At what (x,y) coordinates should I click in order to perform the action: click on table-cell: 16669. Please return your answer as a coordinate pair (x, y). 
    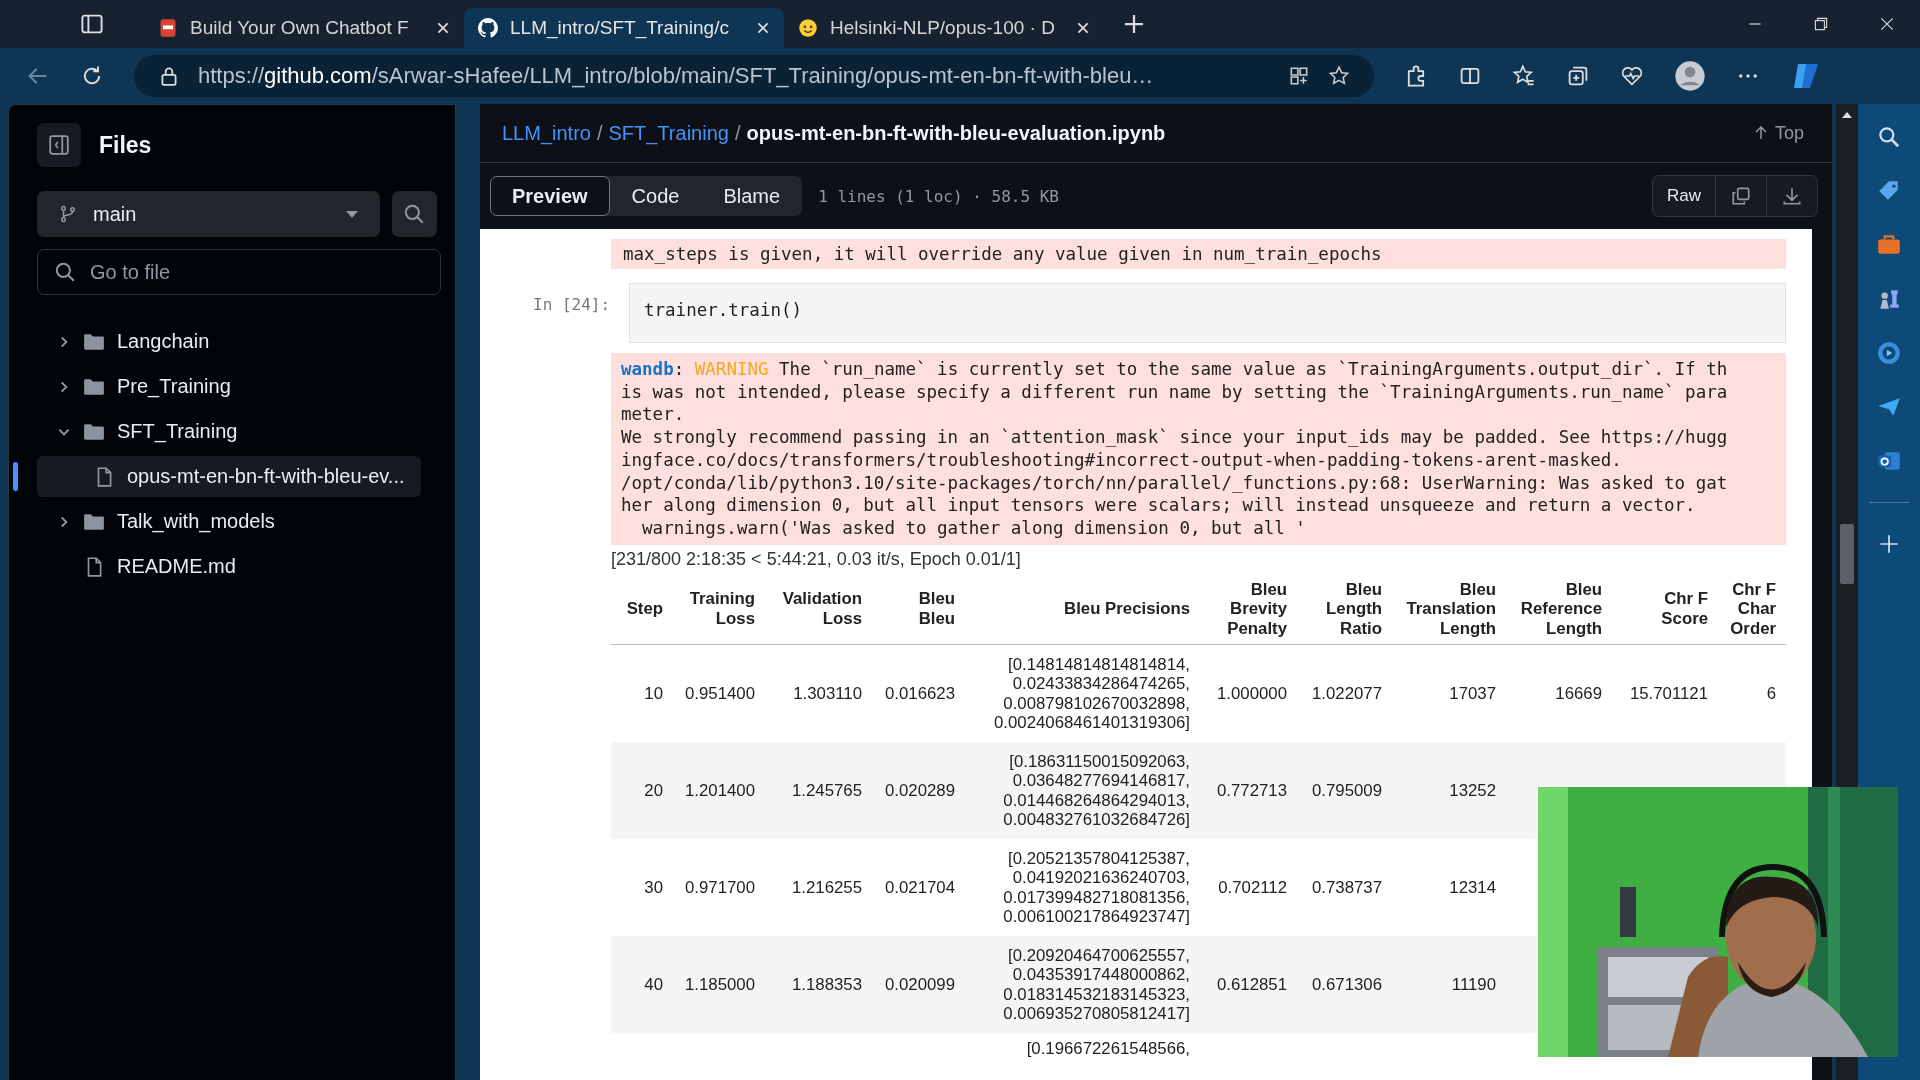
    Looking at the image, I should click on (1578, 693).